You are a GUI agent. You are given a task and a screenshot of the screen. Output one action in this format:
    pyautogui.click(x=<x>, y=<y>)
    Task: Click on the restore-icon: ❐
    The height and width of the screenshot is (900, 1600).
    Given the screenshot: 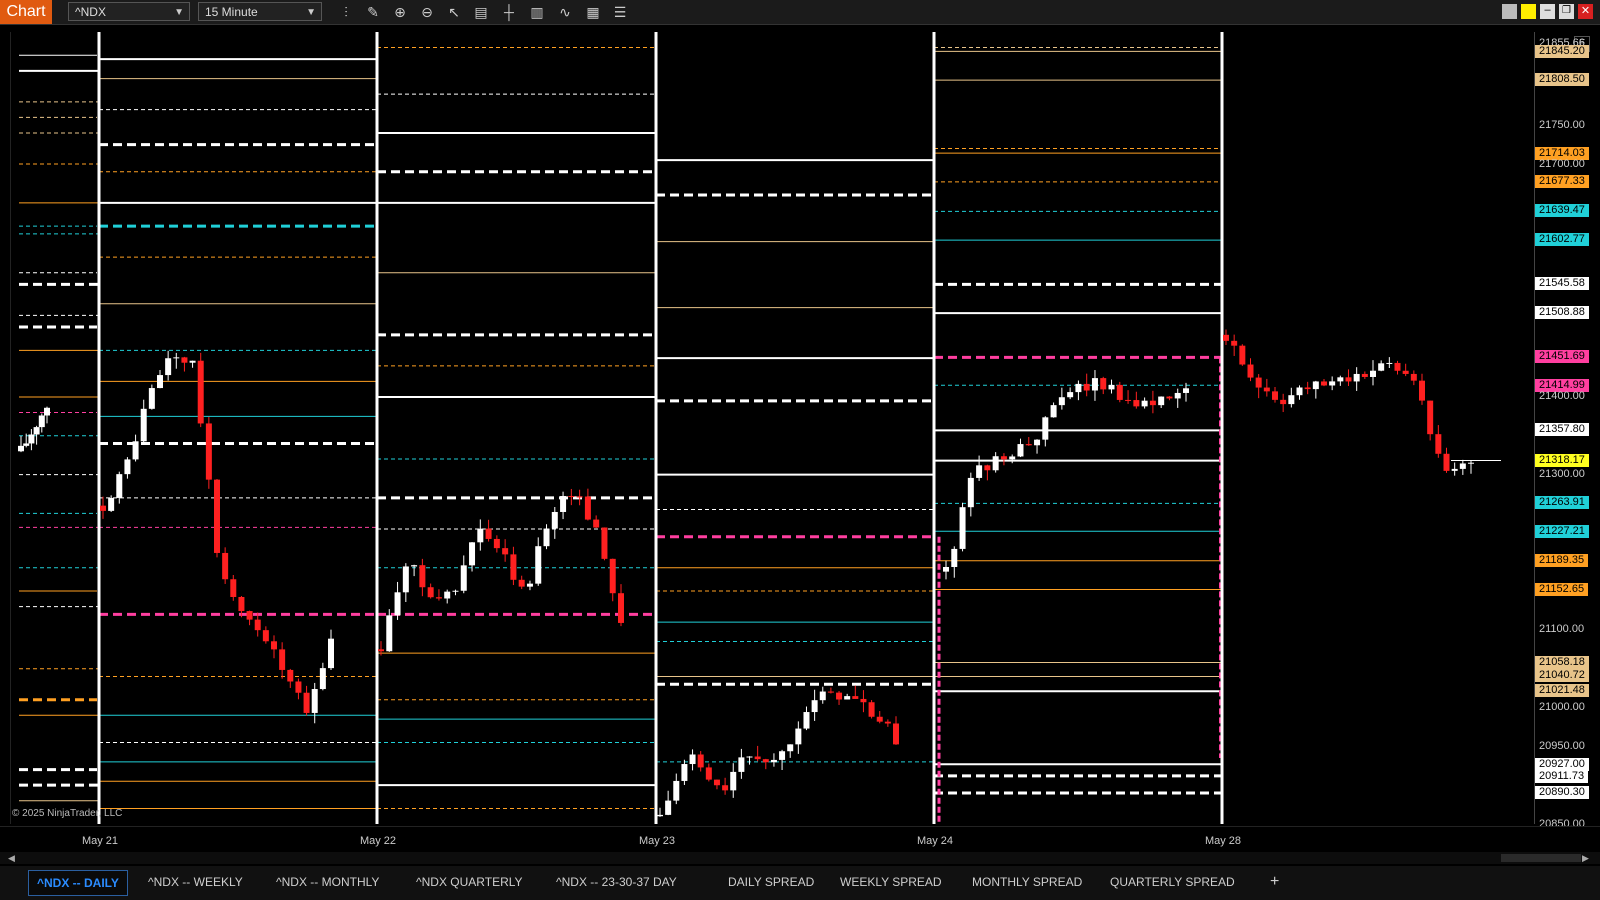 What is the action you would take?
    pyautogui.click(x=1566, y=11)
    